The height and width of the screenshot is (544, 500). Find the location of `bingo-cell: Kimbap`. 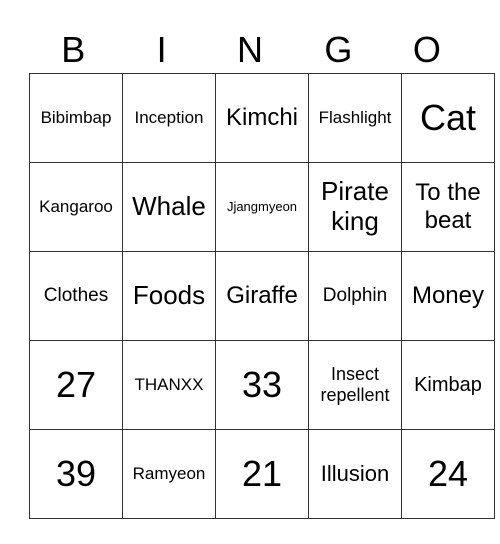

bingo-cell: Kimbap is located at coordinates (448, 385).